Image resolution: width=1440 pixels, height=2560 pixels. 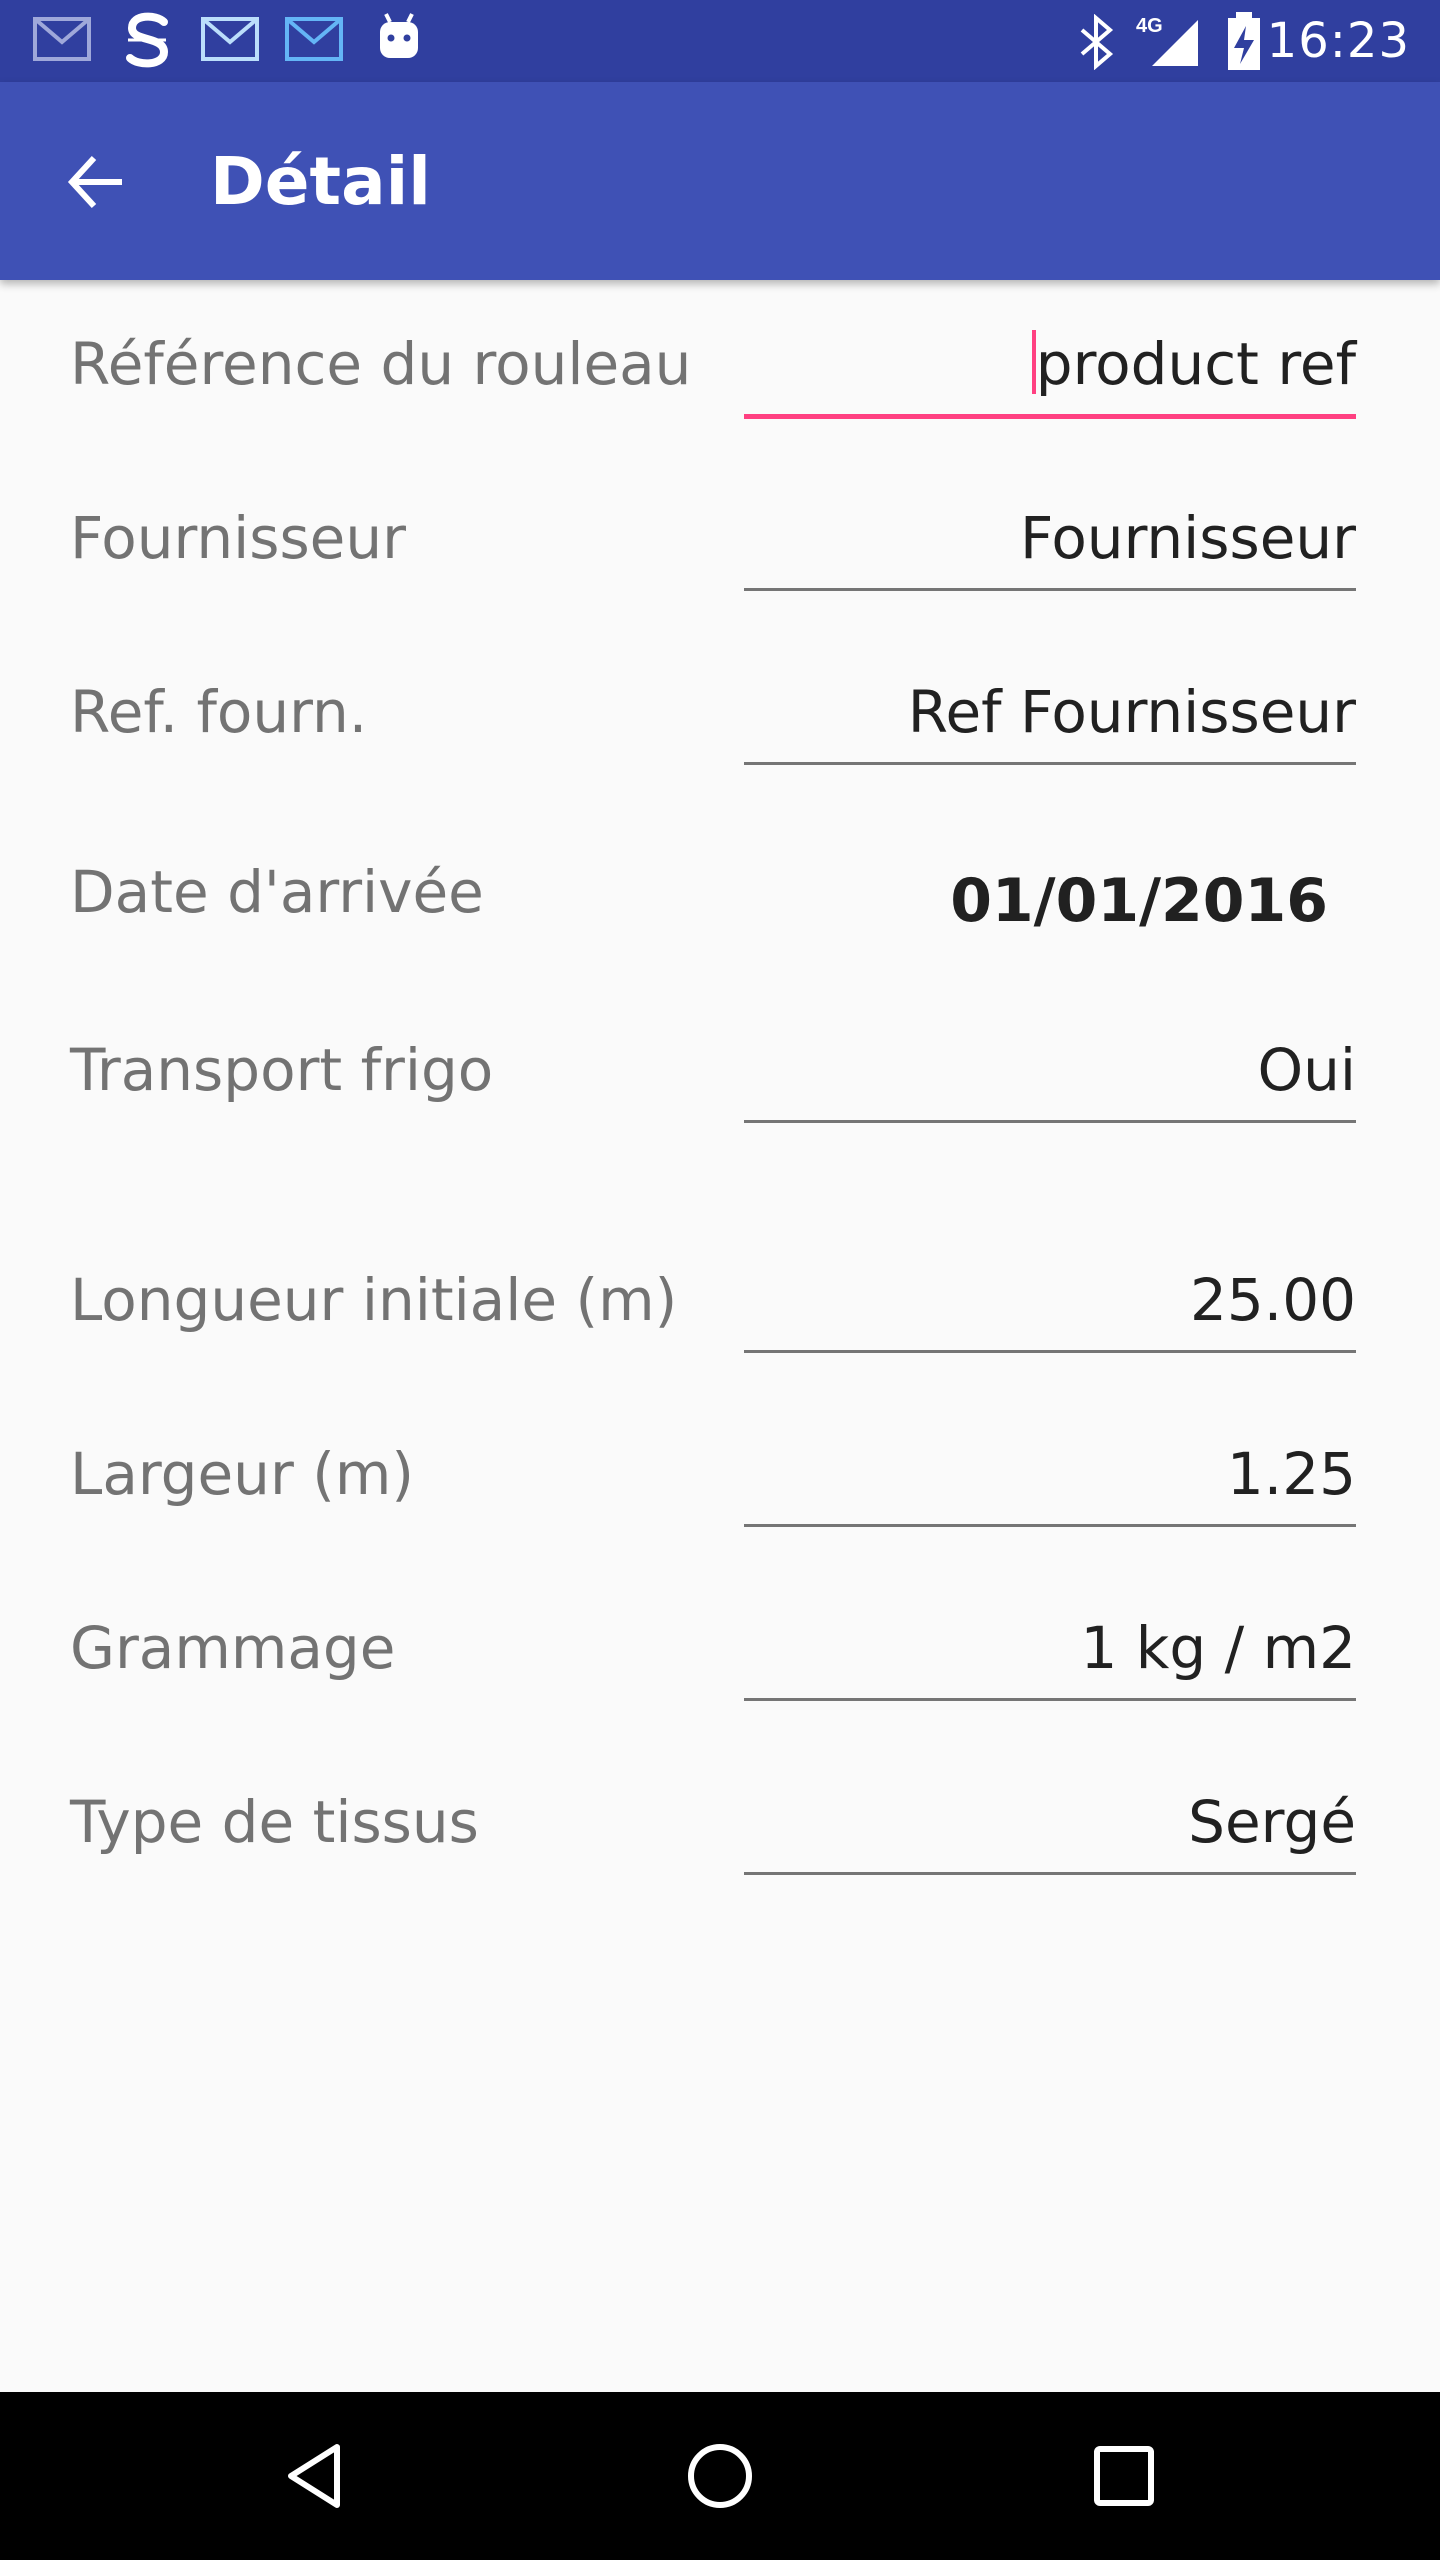 What do you see at coordinates (238, 538) in the screenshot?
I see `supplier-label: Fournisseur` at bounding box center [238, 538].